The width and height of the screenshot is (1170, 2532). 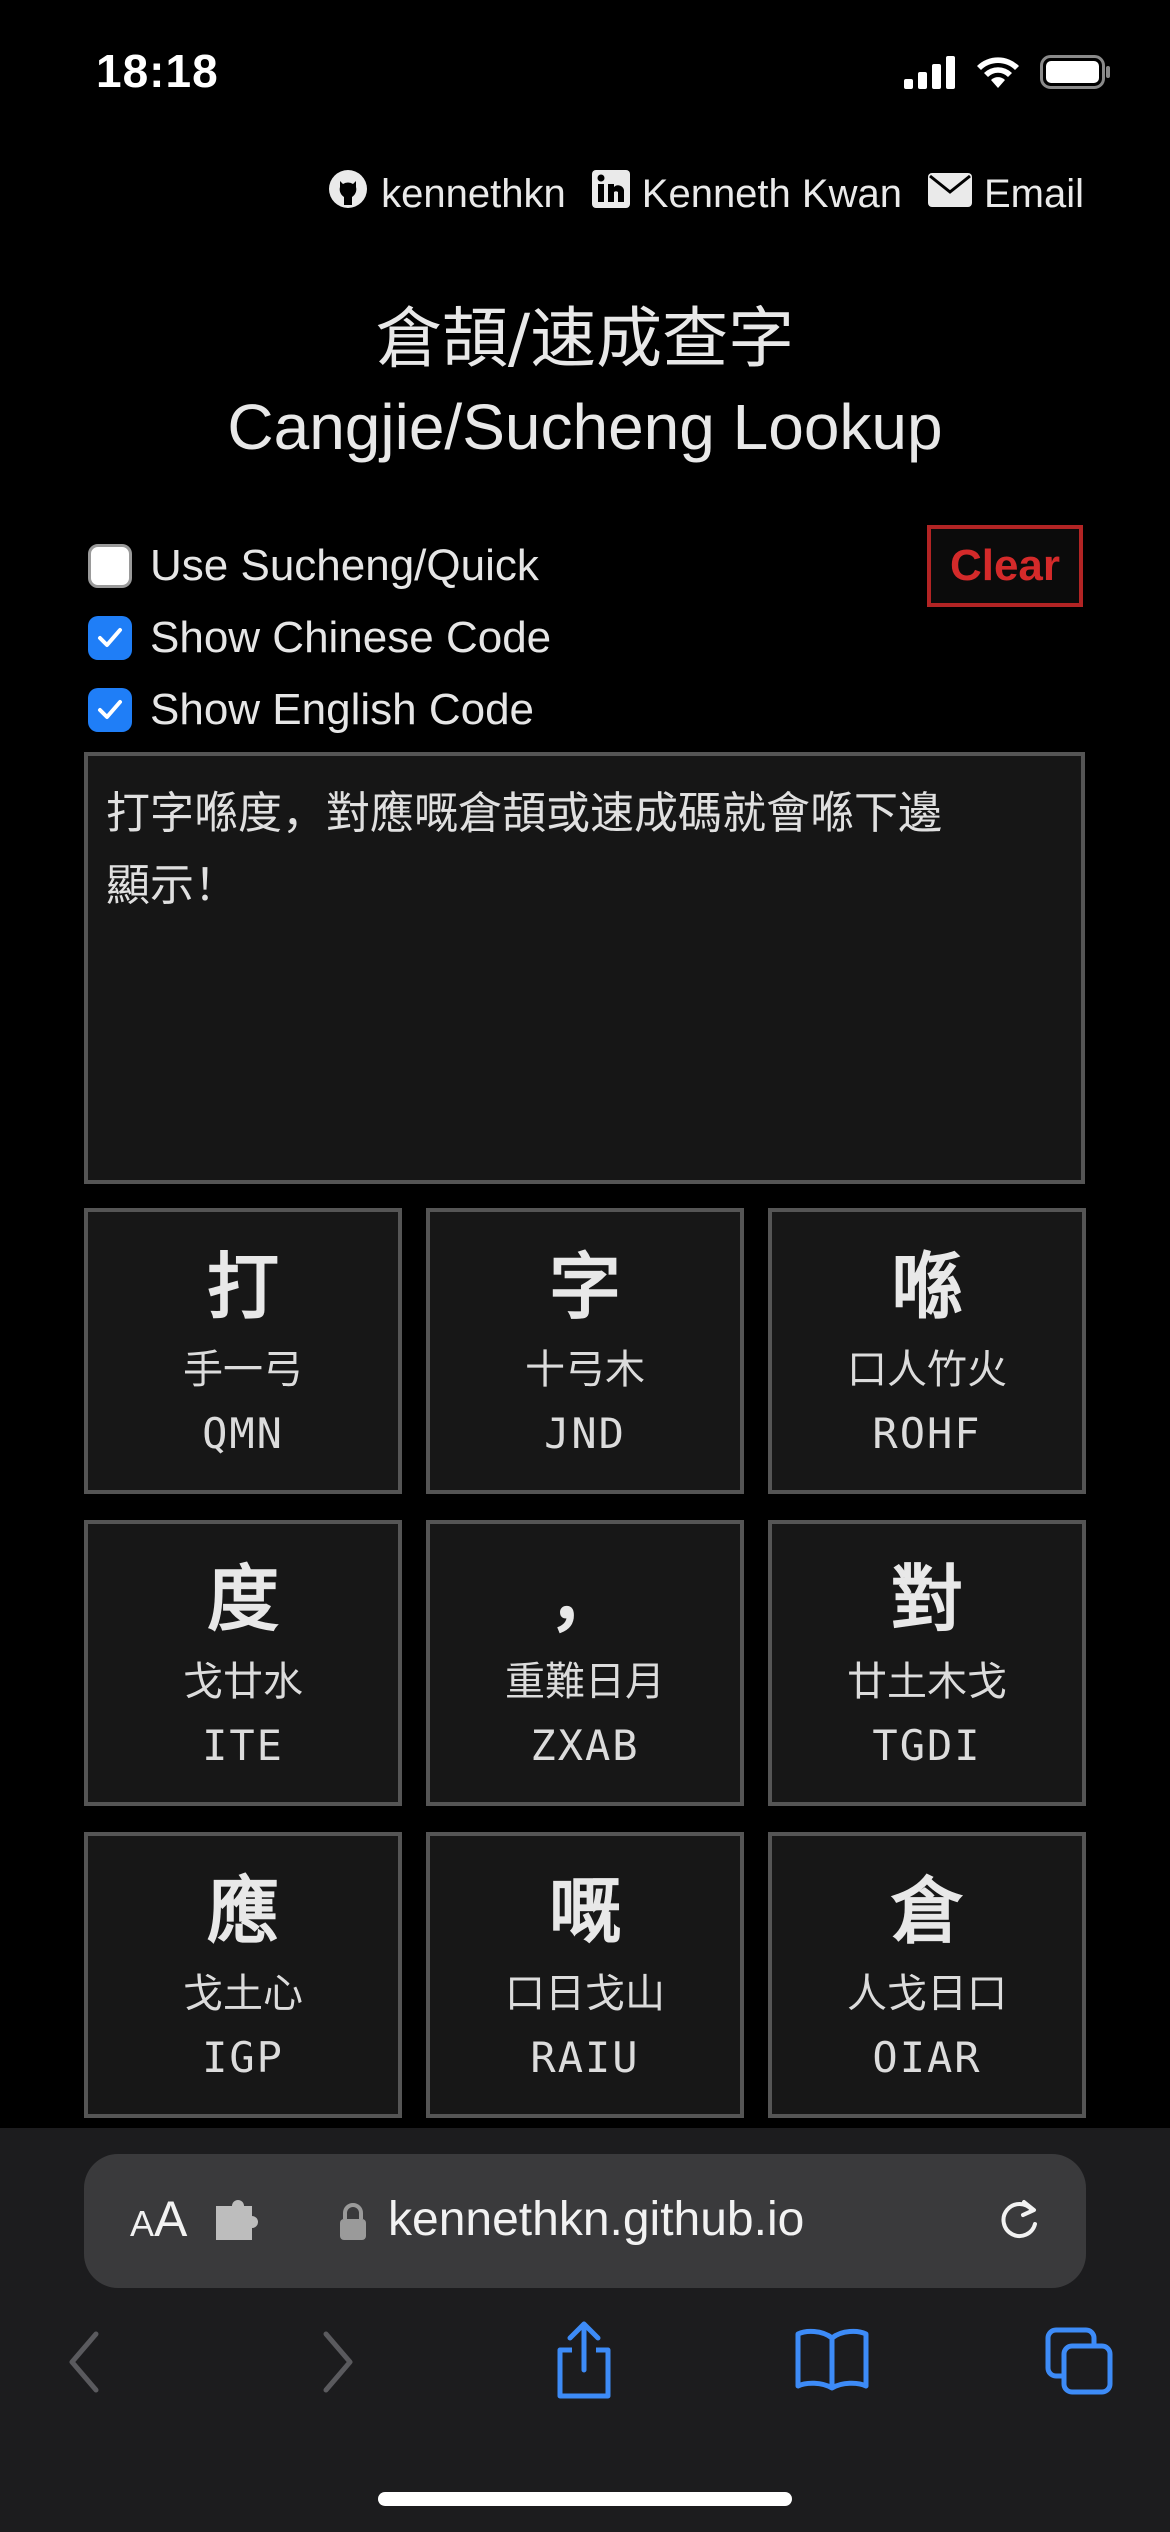 What do you see at coordinates (171, 2219) in the screenshot?
I see `aa-large: A` at bounding box center [171, 2219].